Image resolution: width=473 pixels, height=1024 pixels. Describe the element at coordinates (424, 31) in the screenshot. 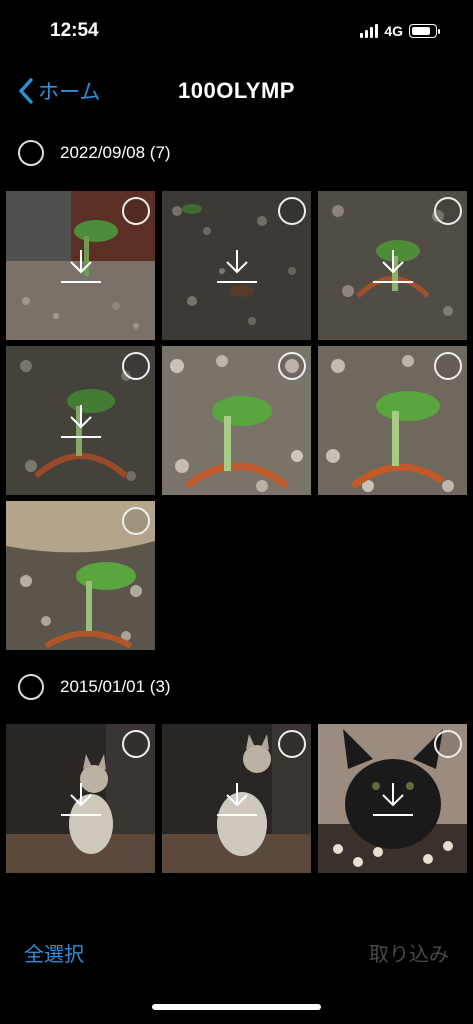

I see `battery-icon` at that location.